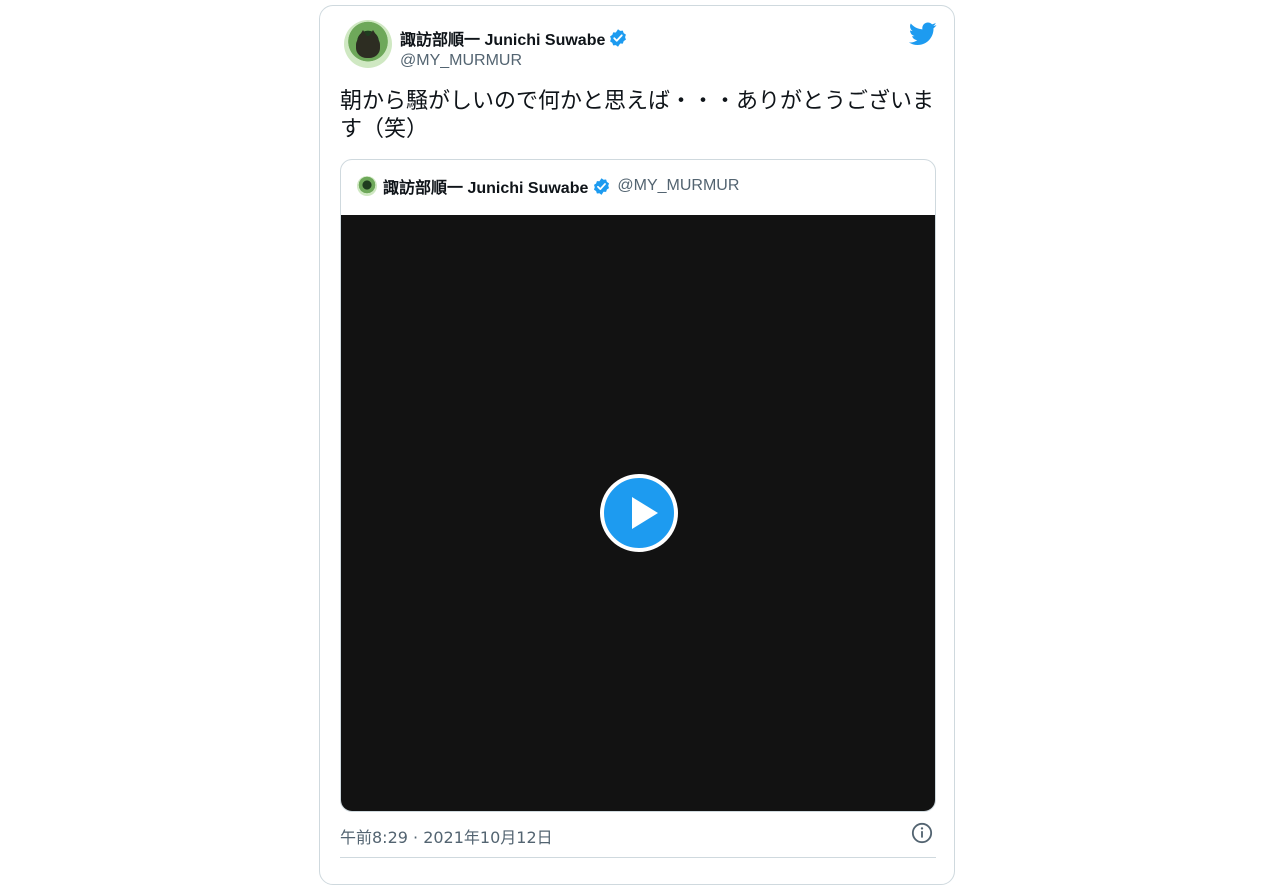  I want to click on avatar-dog-image, so click(368, 44).